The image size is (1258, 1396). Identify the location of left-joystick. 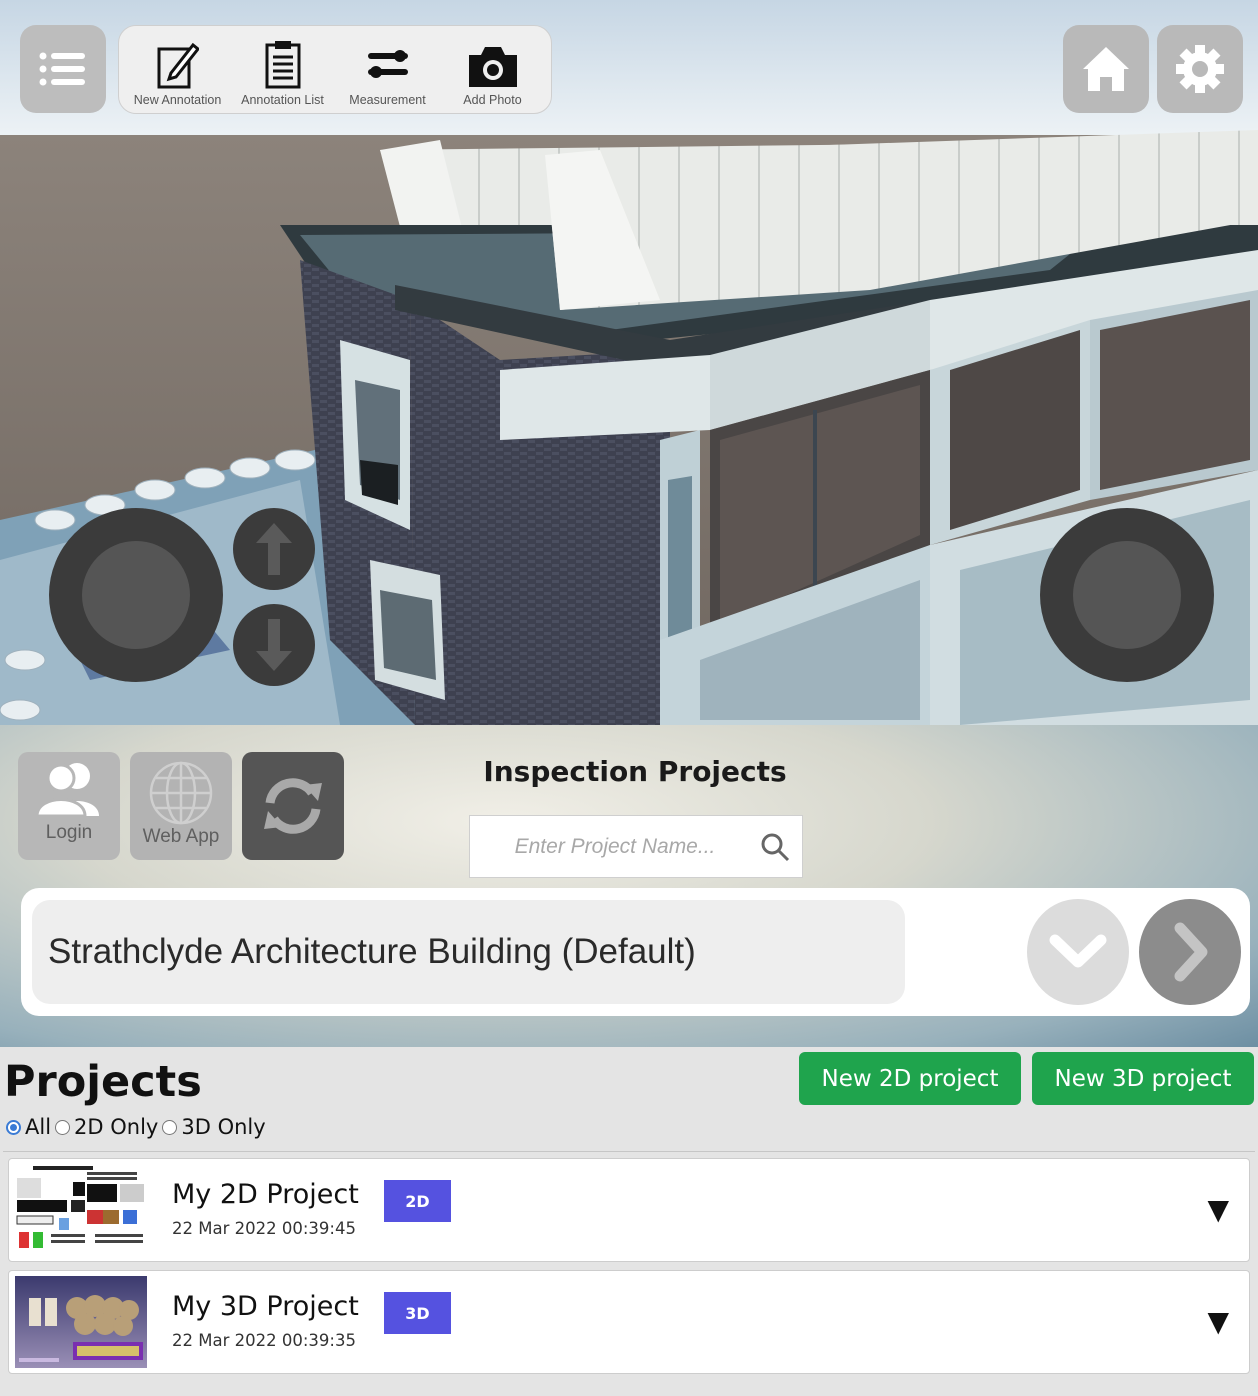
(136, 595).